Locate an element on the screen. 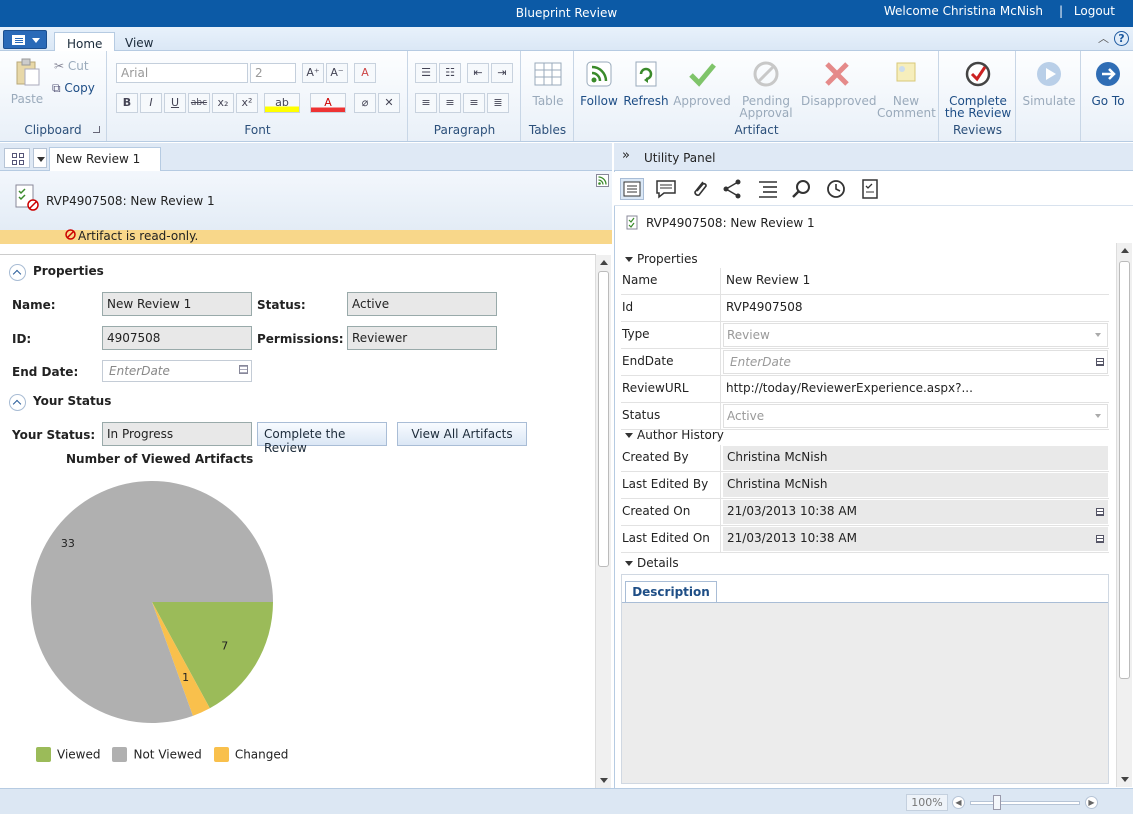 Image resolution: width=1133 pixels, height=814 pixels. underline-button: U is located at coordinates (175, 103).